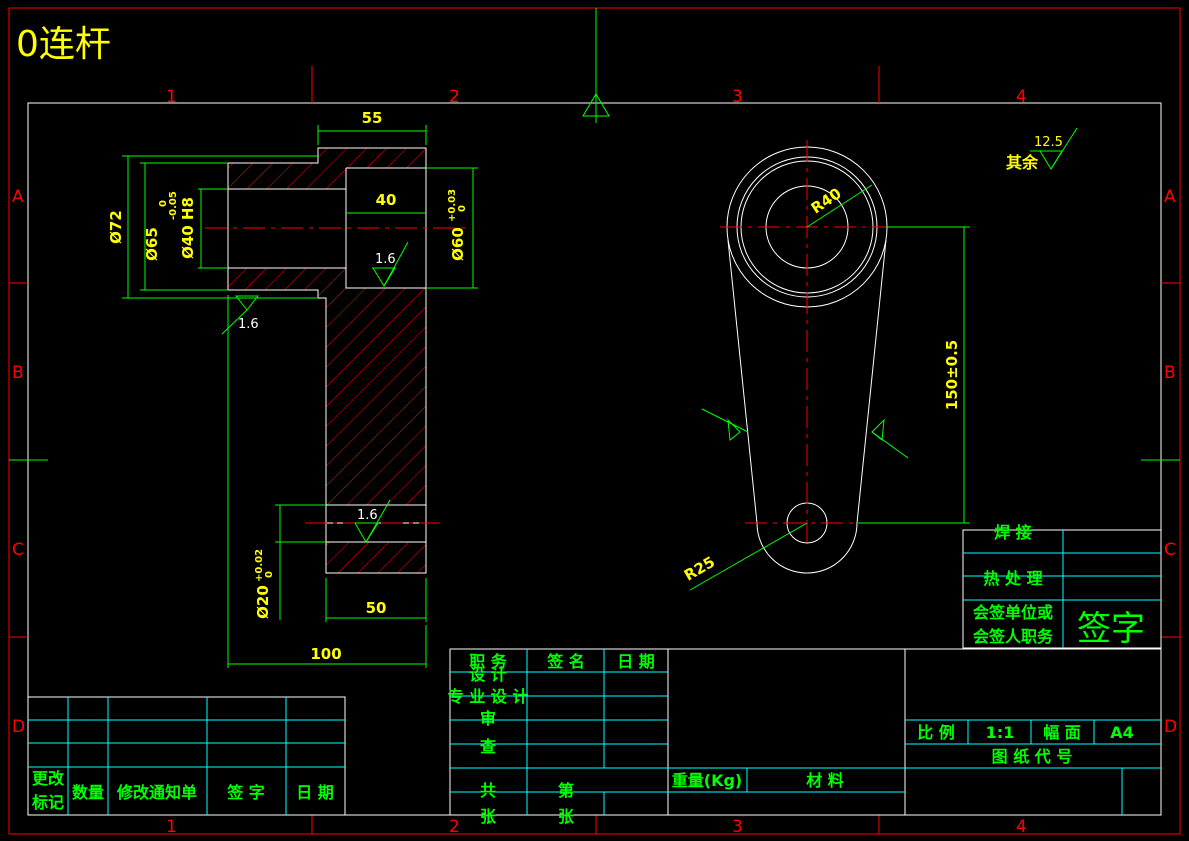 The height and width of the screenshot is (841, 1189). What do you see at coordinates (636, 661) in the screenshot?
I see `title-block-header-date: 日 期` at bounding box center [636, 661].